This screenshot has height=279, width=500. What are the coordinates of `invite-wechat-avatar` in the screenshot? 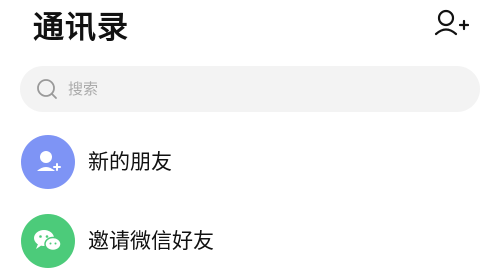 It's located at (48, 241).